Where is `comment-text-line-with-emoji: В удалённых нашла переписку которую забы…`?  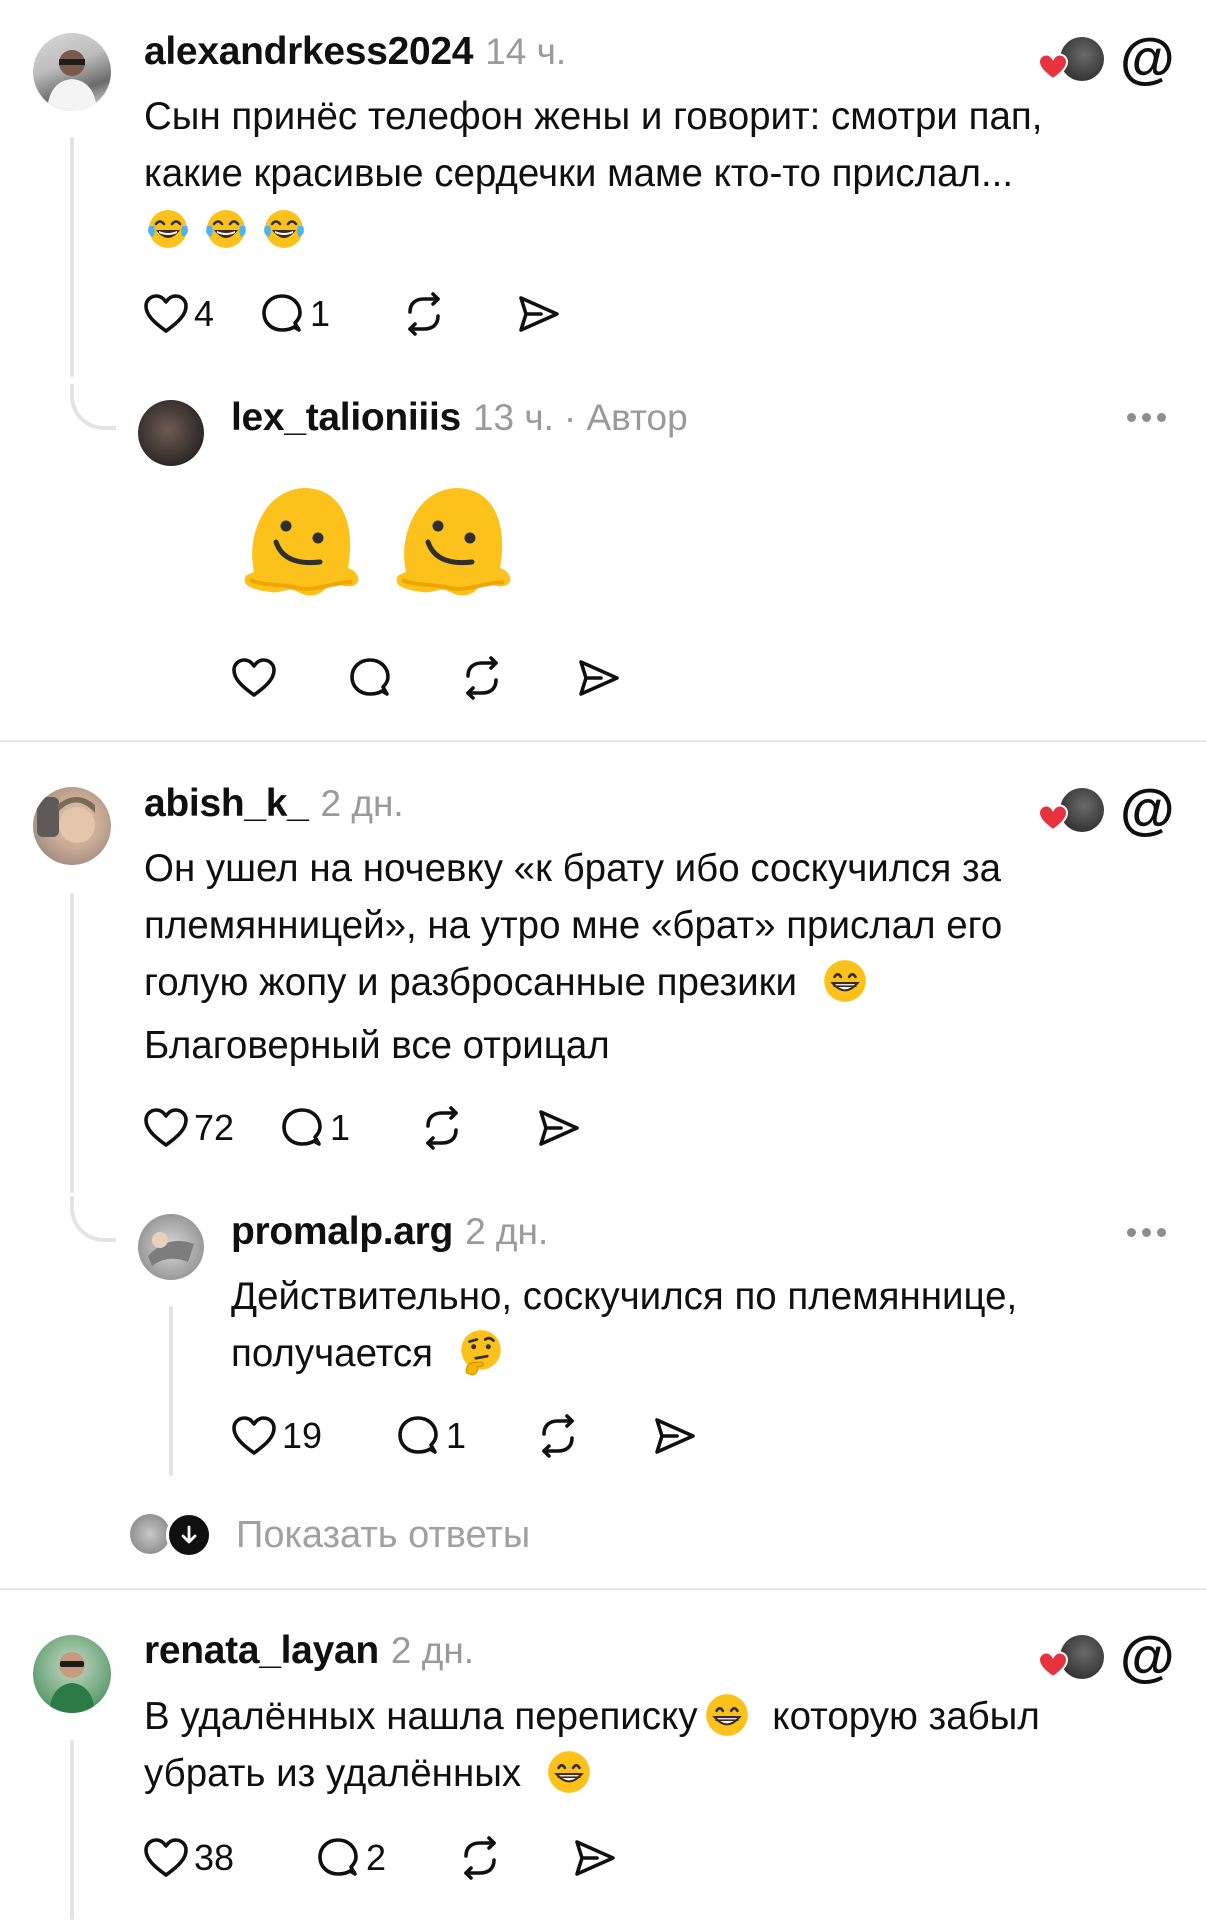
comment-text-line-with-emoji: В удалённых нашла переписку которую забы… is located at coordinates (592, 1716).